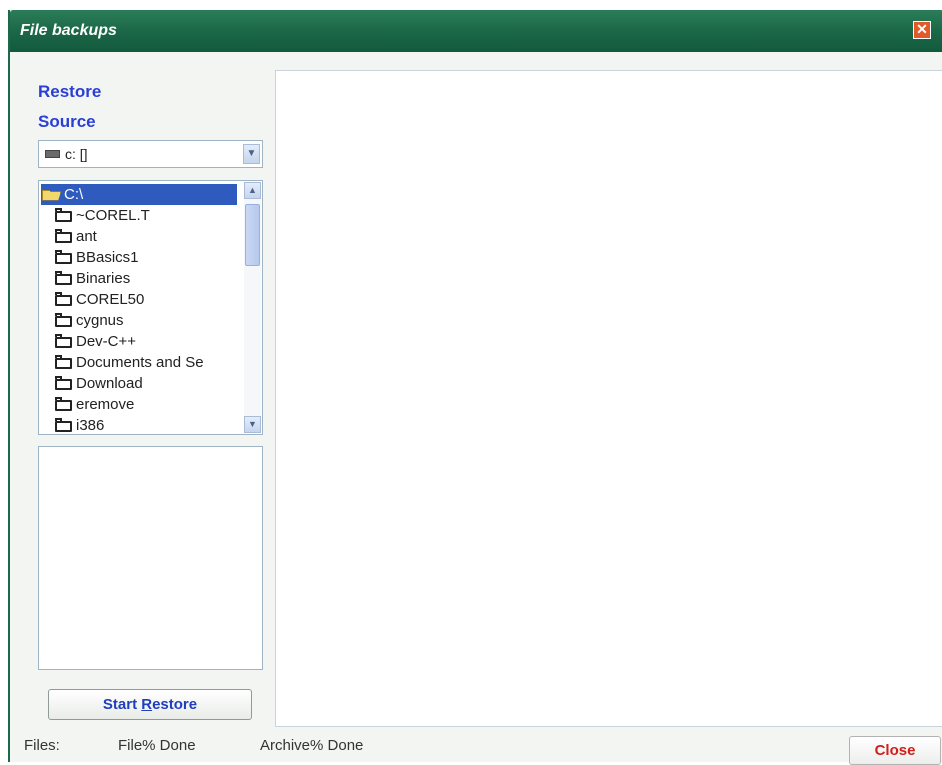  Describe the element at coordinates (42, 745) in the screenshot. I see `files-label: Files:` at that location.